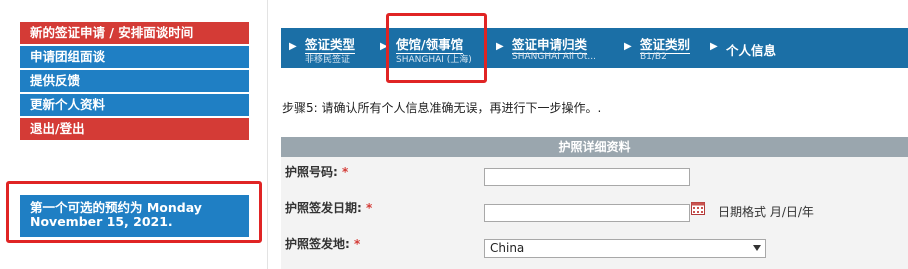 This screenshot has height=269, width=908. Describe the element at coordinates (550, 44) in the screenshot. I see `step-title: 签证申请归类` at that location.